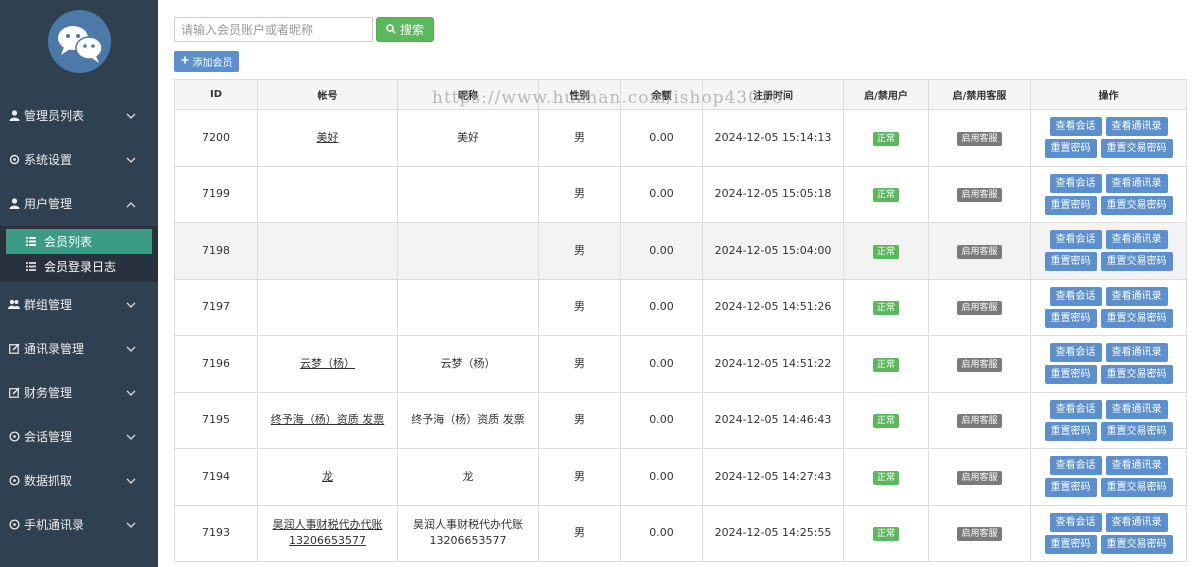 The image size is (1200, 567). I want to click on sidebar-subitem-member-login-log: 会员登录日志, so click(79, 266).